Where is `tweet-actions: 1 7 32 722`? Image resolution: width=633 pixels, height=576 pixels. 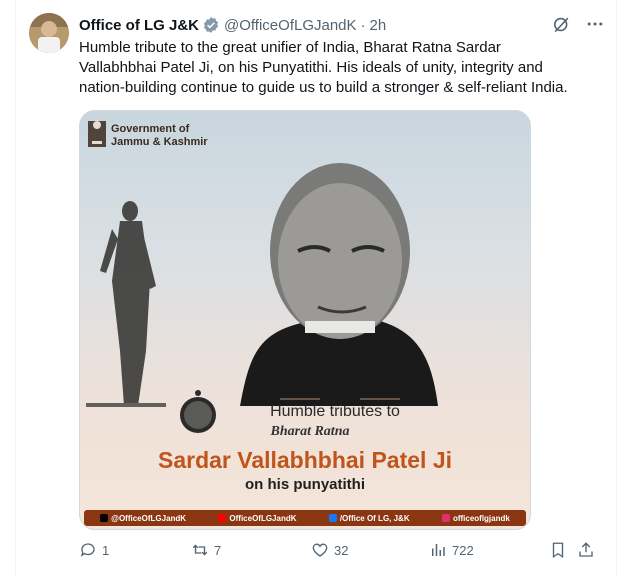
tweet-actions: 1 7 32 722 is located at coordinates (344, 551).